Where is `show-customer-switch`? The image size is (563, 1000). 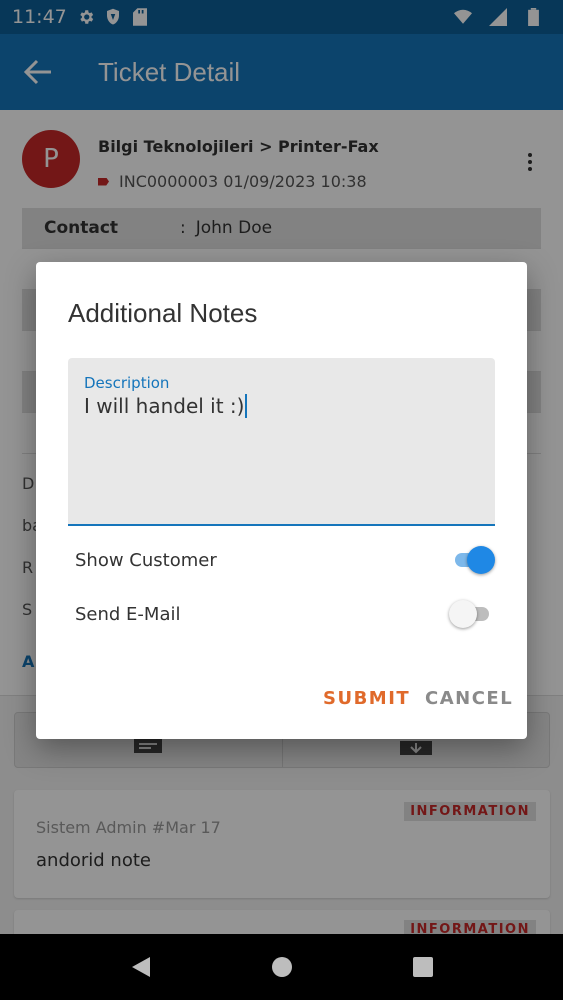 show-customer-switch is located at coordinates (472, 560).